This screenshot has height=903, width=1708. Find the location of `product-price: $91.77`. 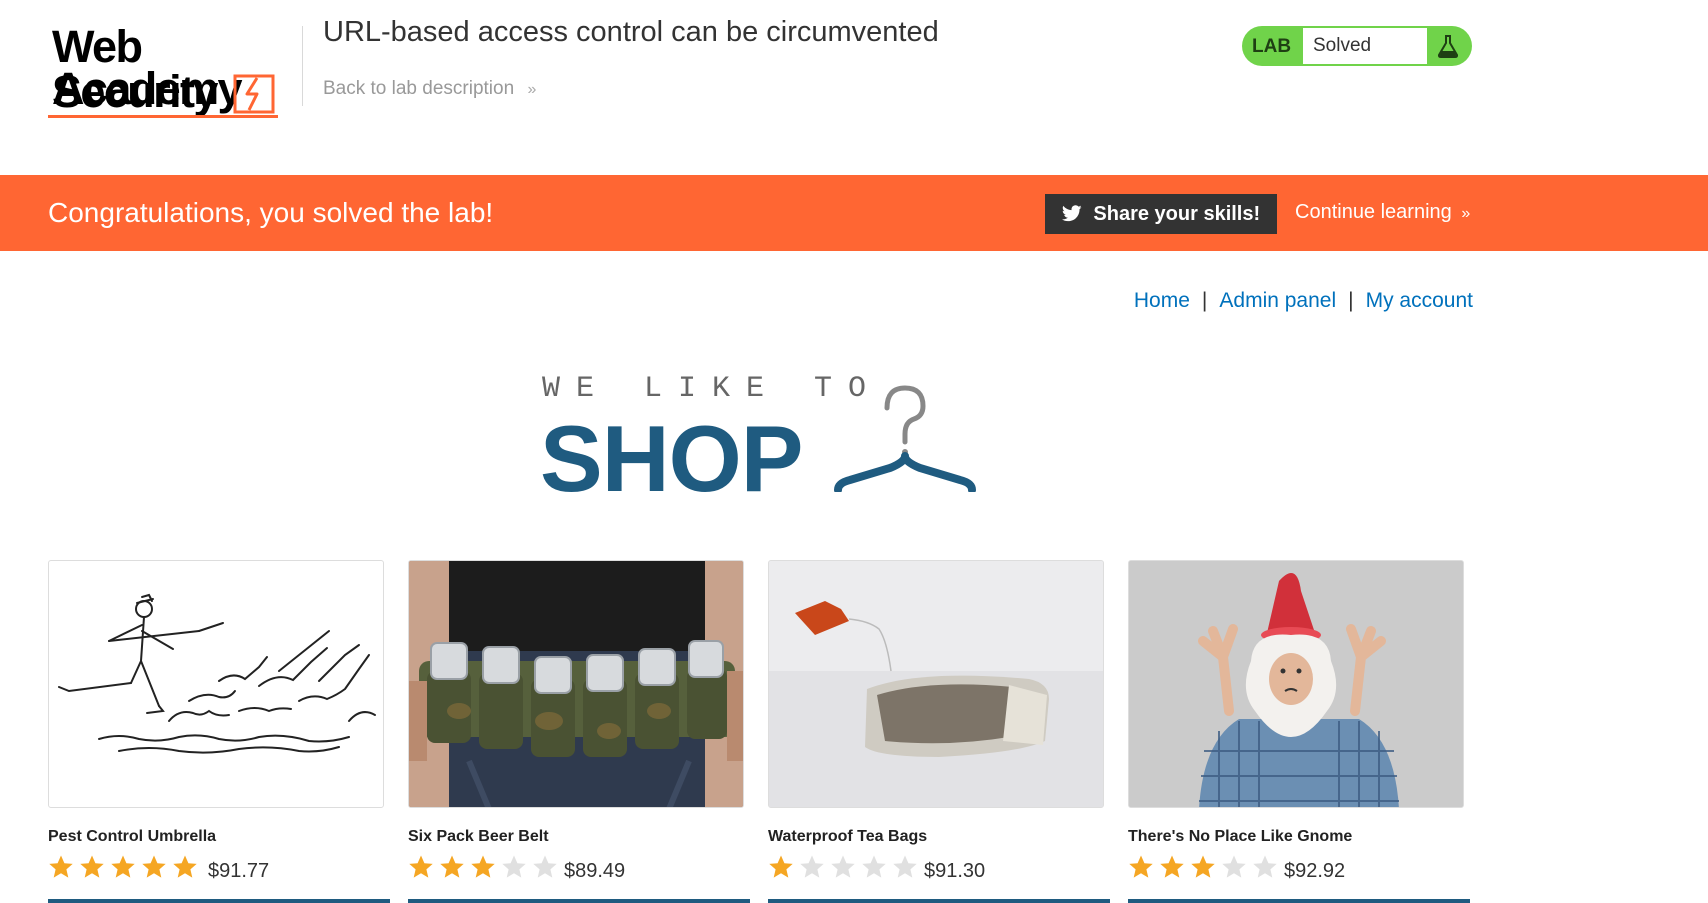

product-price: $91.77 is located at coordinates (239, 871).